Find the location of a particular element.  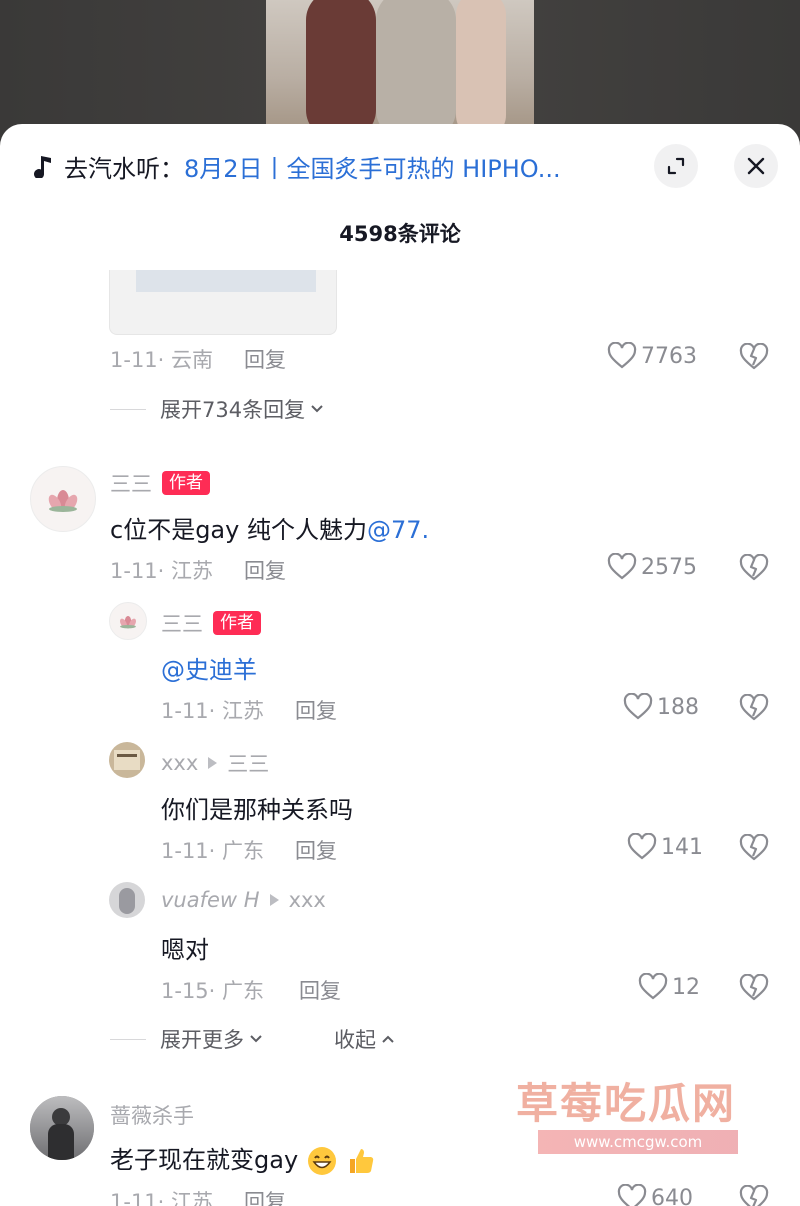

shrink-button is located at coordinates (676, 166).